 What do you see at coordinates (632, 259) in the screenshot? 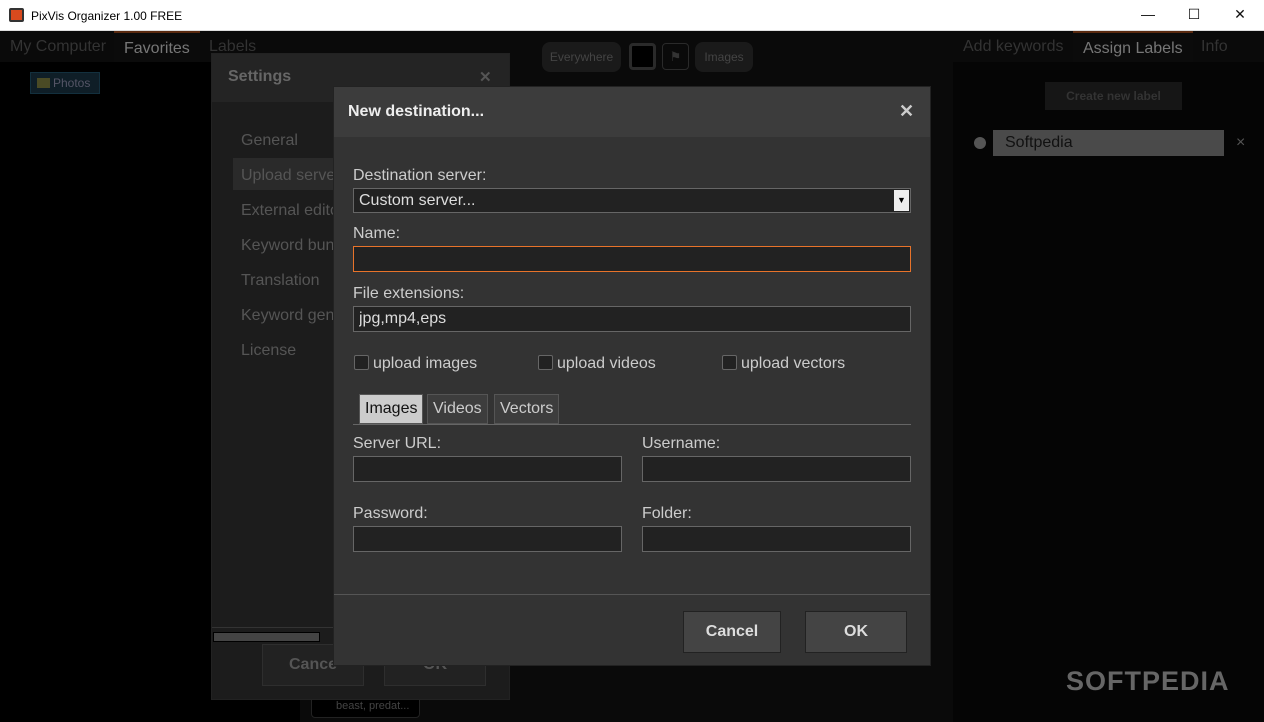
I see `name-input` at bounding box center [632, 259].